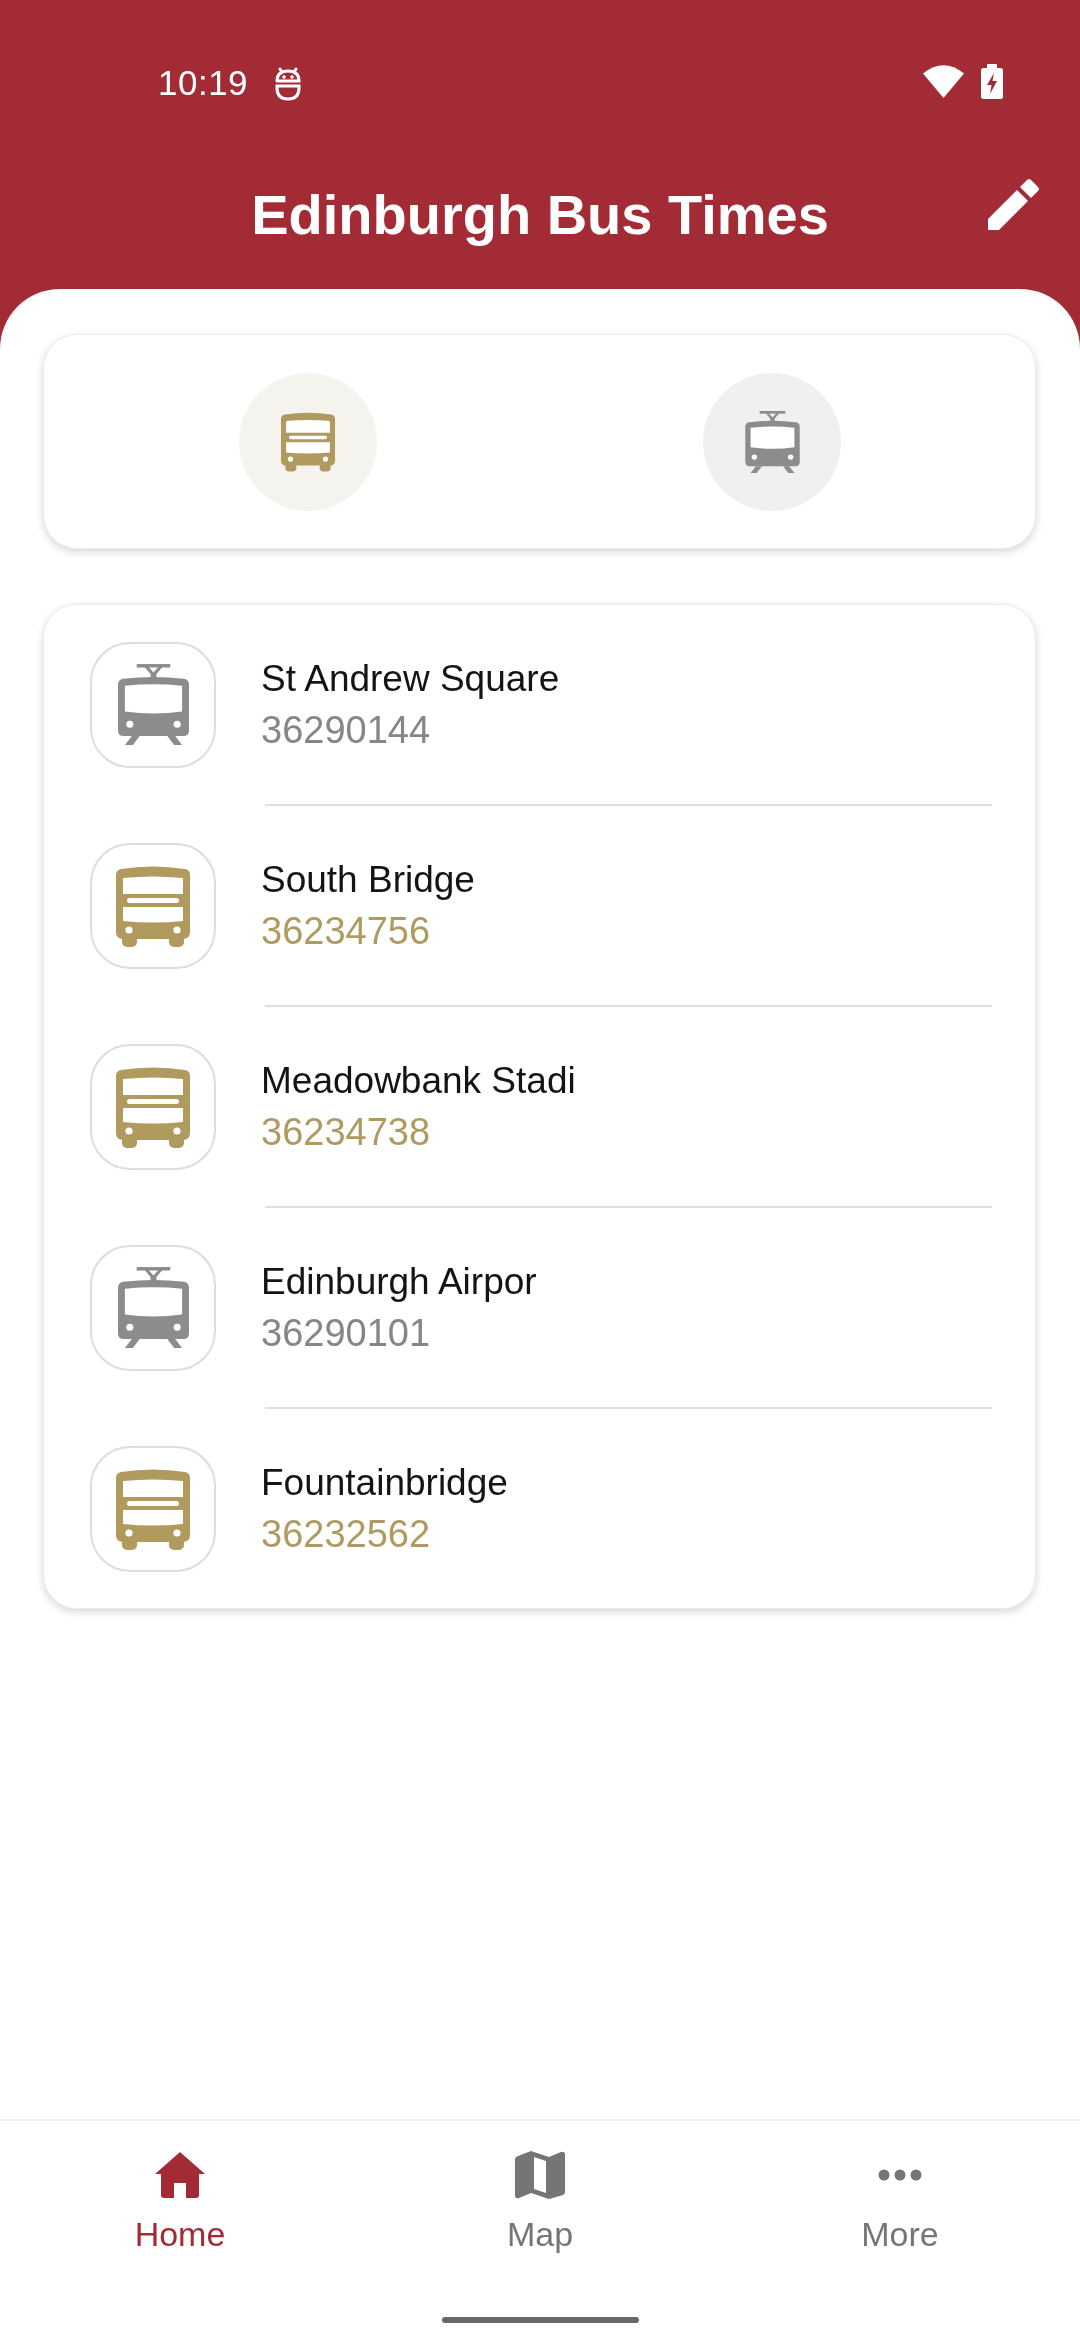 This screenshot has height=2340, width=1080. Describe the element at coordinates (346, 1534) in the screenshot. I see `stop-code: 36232562` at that location.